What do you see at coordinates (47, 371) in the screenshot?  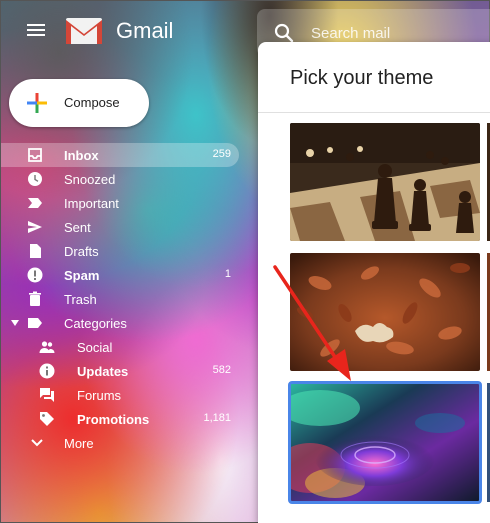 I see `info-icon` at bounding box center [47, 371].